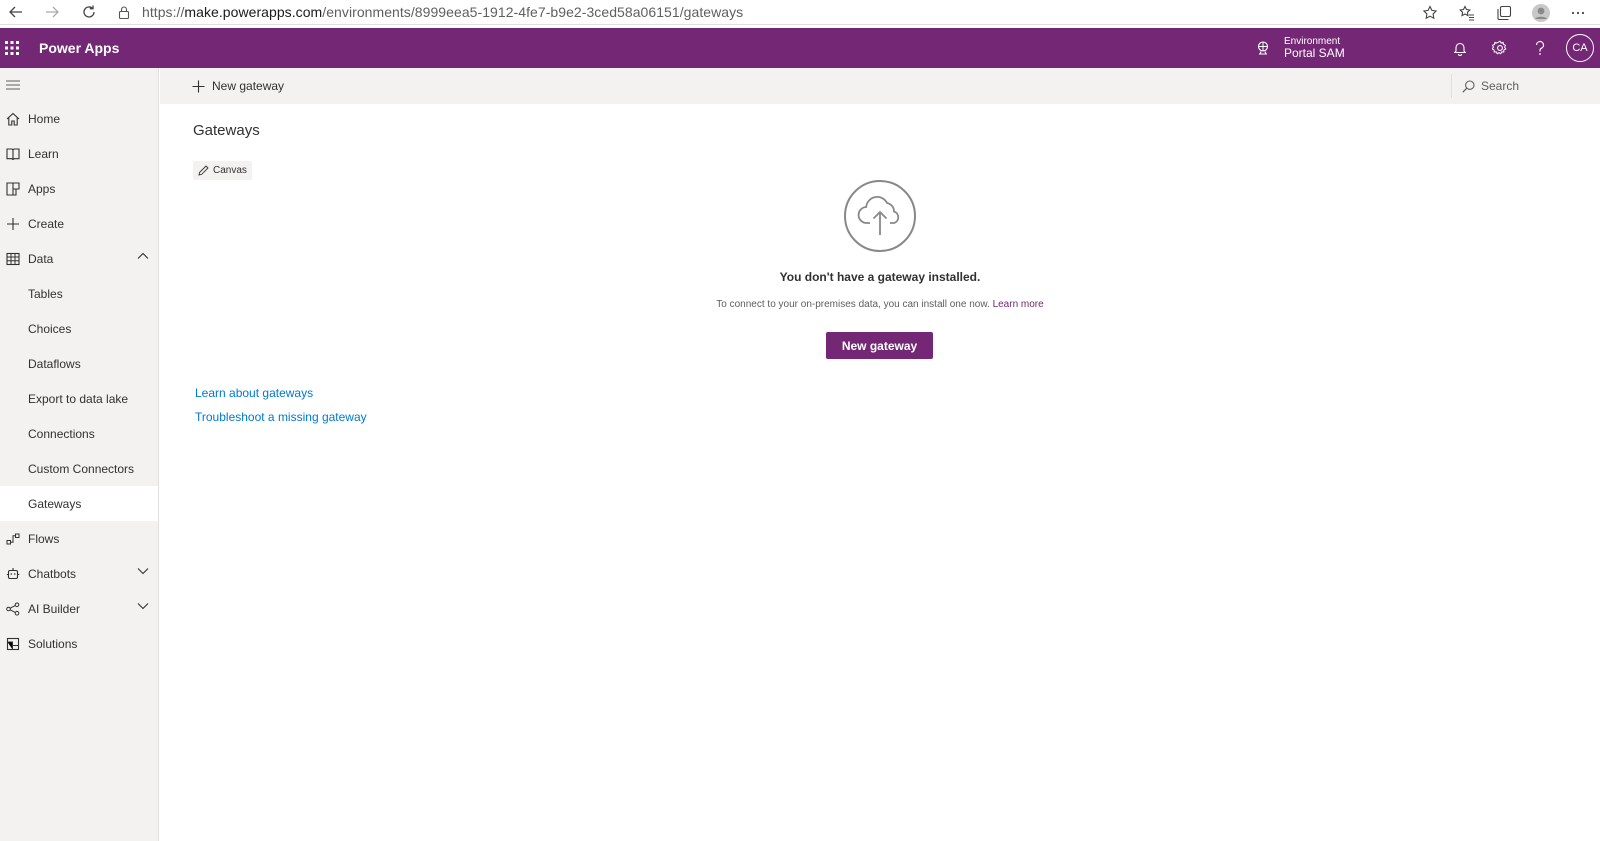 Image resolution: width=1600 pixels, height=841 pixels. What do you see at coordinates (879, 345) in the screenshot?
I see `new-gateway-button: New gateway` at bounding box center [879, 345].